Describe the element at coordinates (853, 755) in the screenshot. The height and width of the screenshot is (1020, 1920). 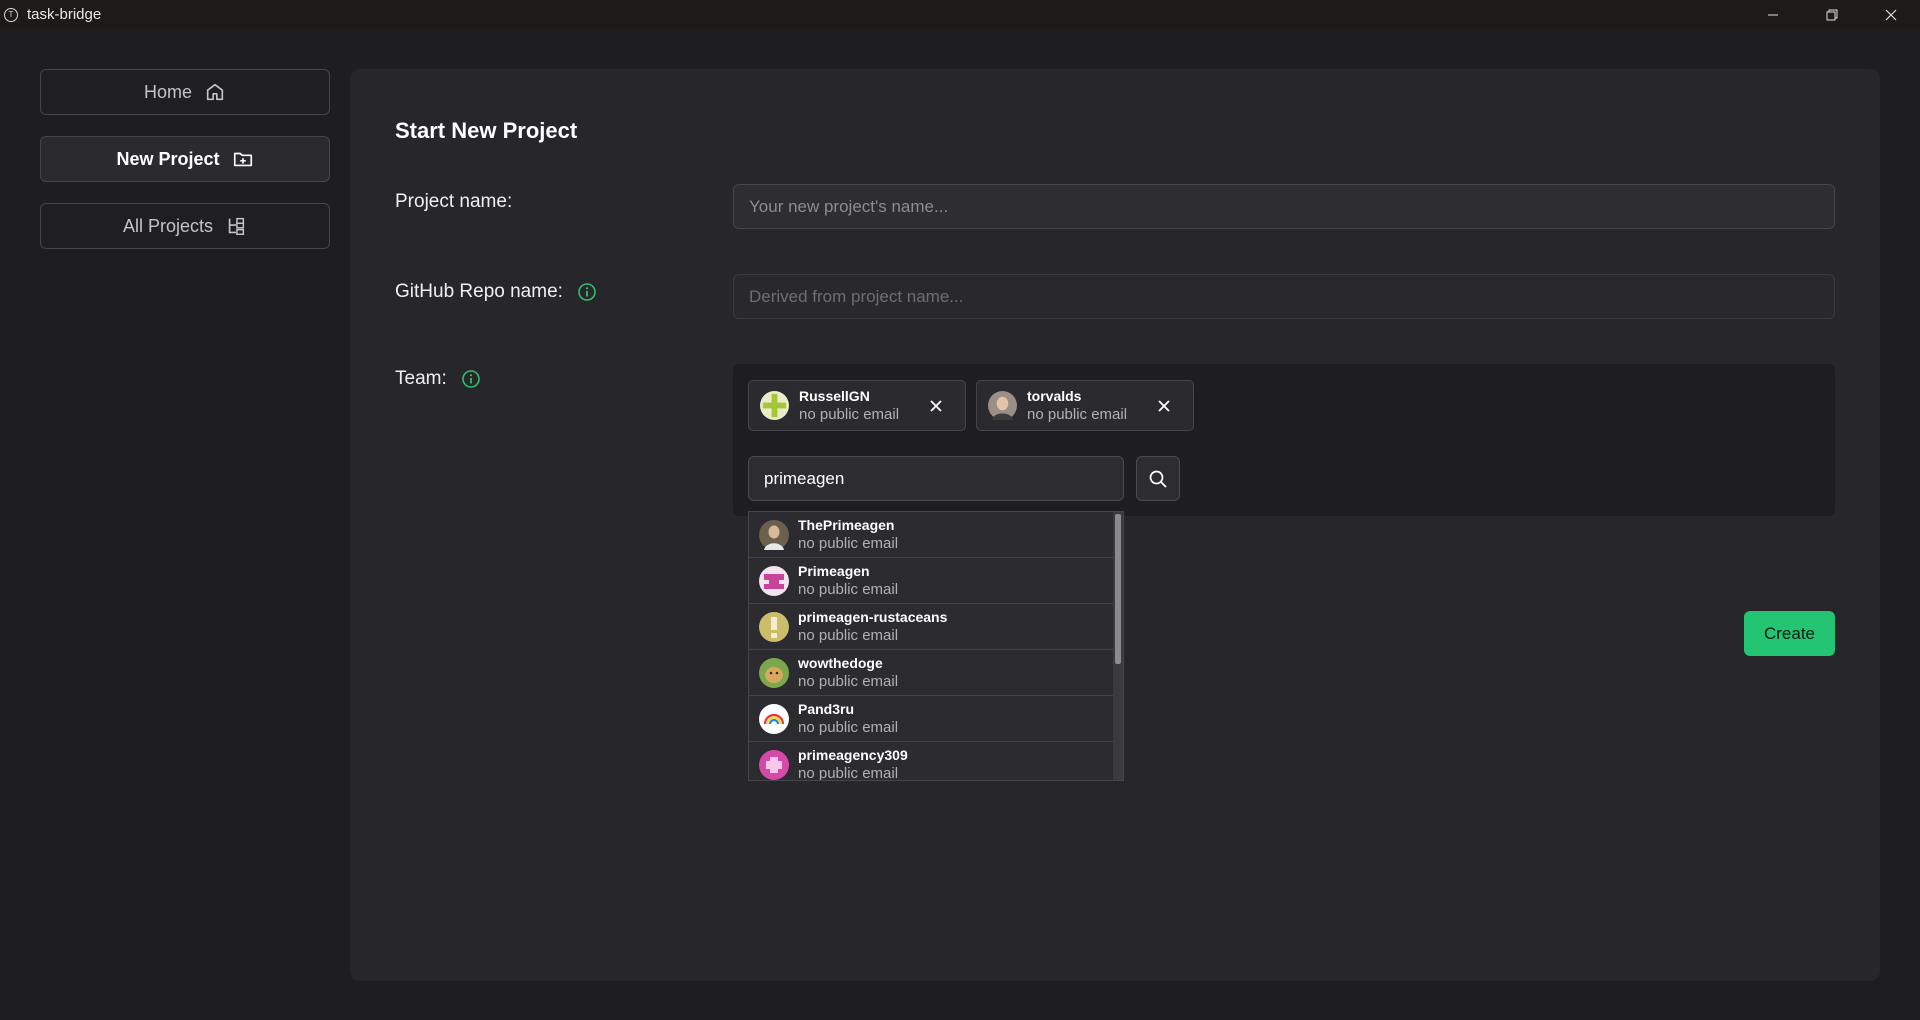
I see `result-name: primeagency309` at that location.